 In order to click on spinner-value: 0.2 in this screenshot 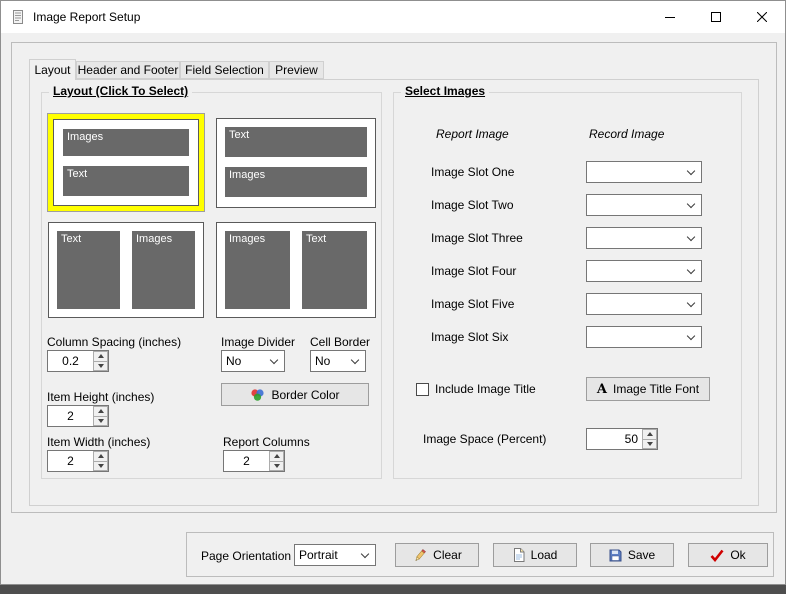, I will do `click(70, 361)`.